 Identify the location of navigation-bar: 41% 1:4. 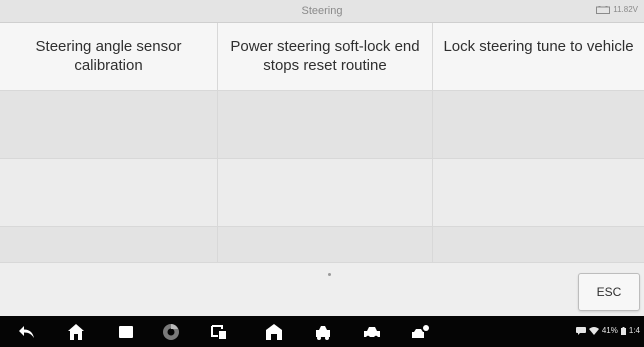
(322, 331).